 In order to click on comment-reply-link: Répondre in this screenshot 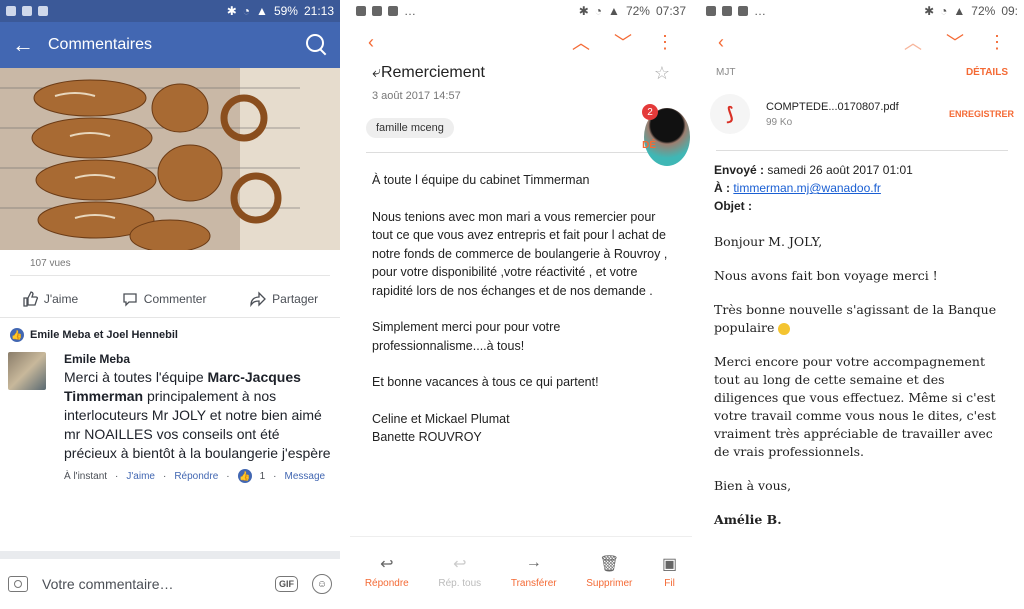, I will do `click(196, 476)`.